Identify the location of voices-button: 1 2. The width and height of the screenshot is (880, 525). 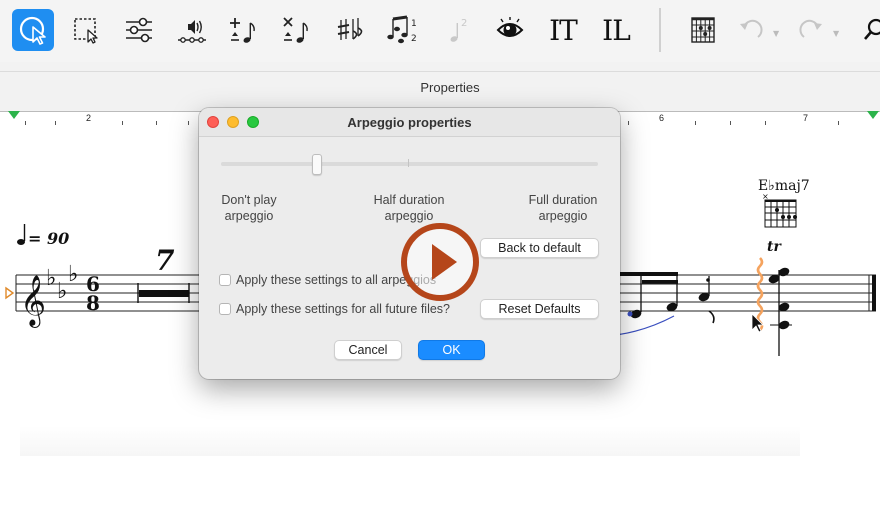
(404, 30).